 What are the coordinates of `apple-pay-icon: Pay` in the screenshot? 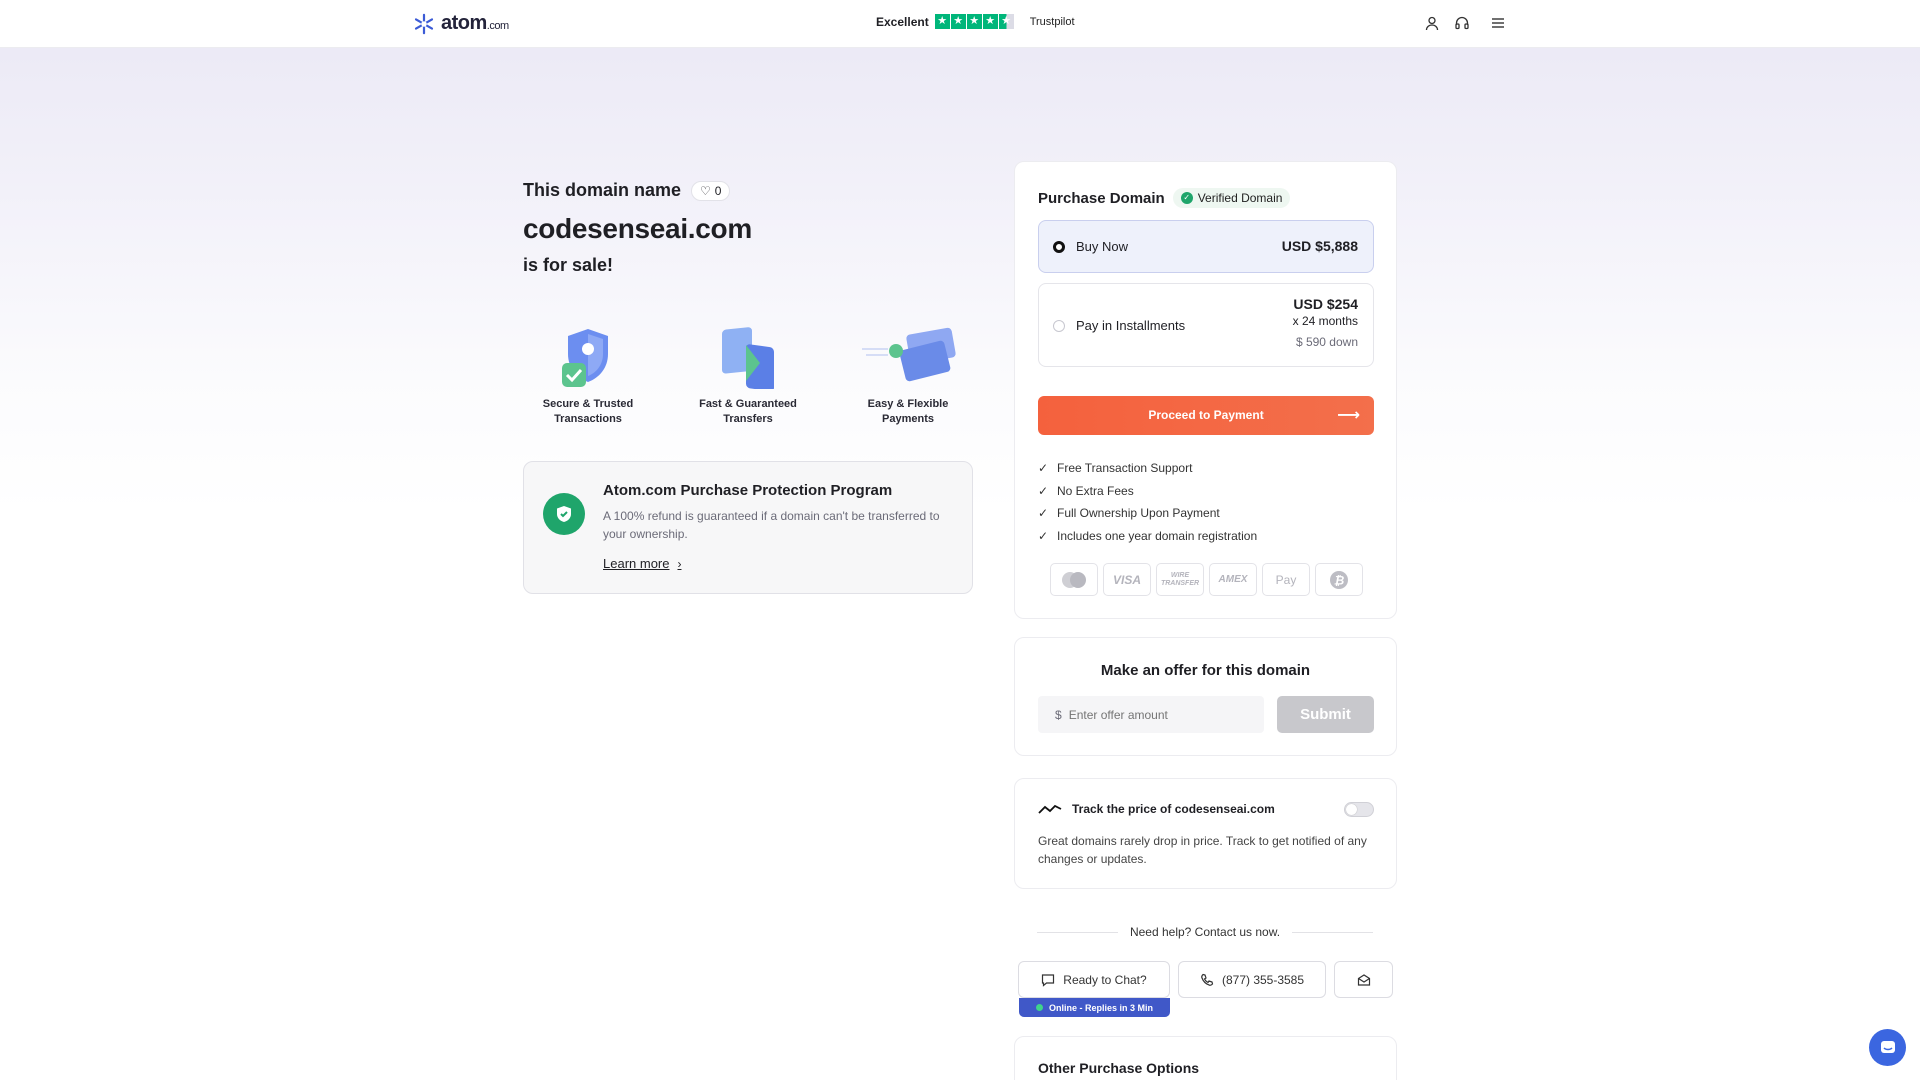 It's located at (1286, 579).